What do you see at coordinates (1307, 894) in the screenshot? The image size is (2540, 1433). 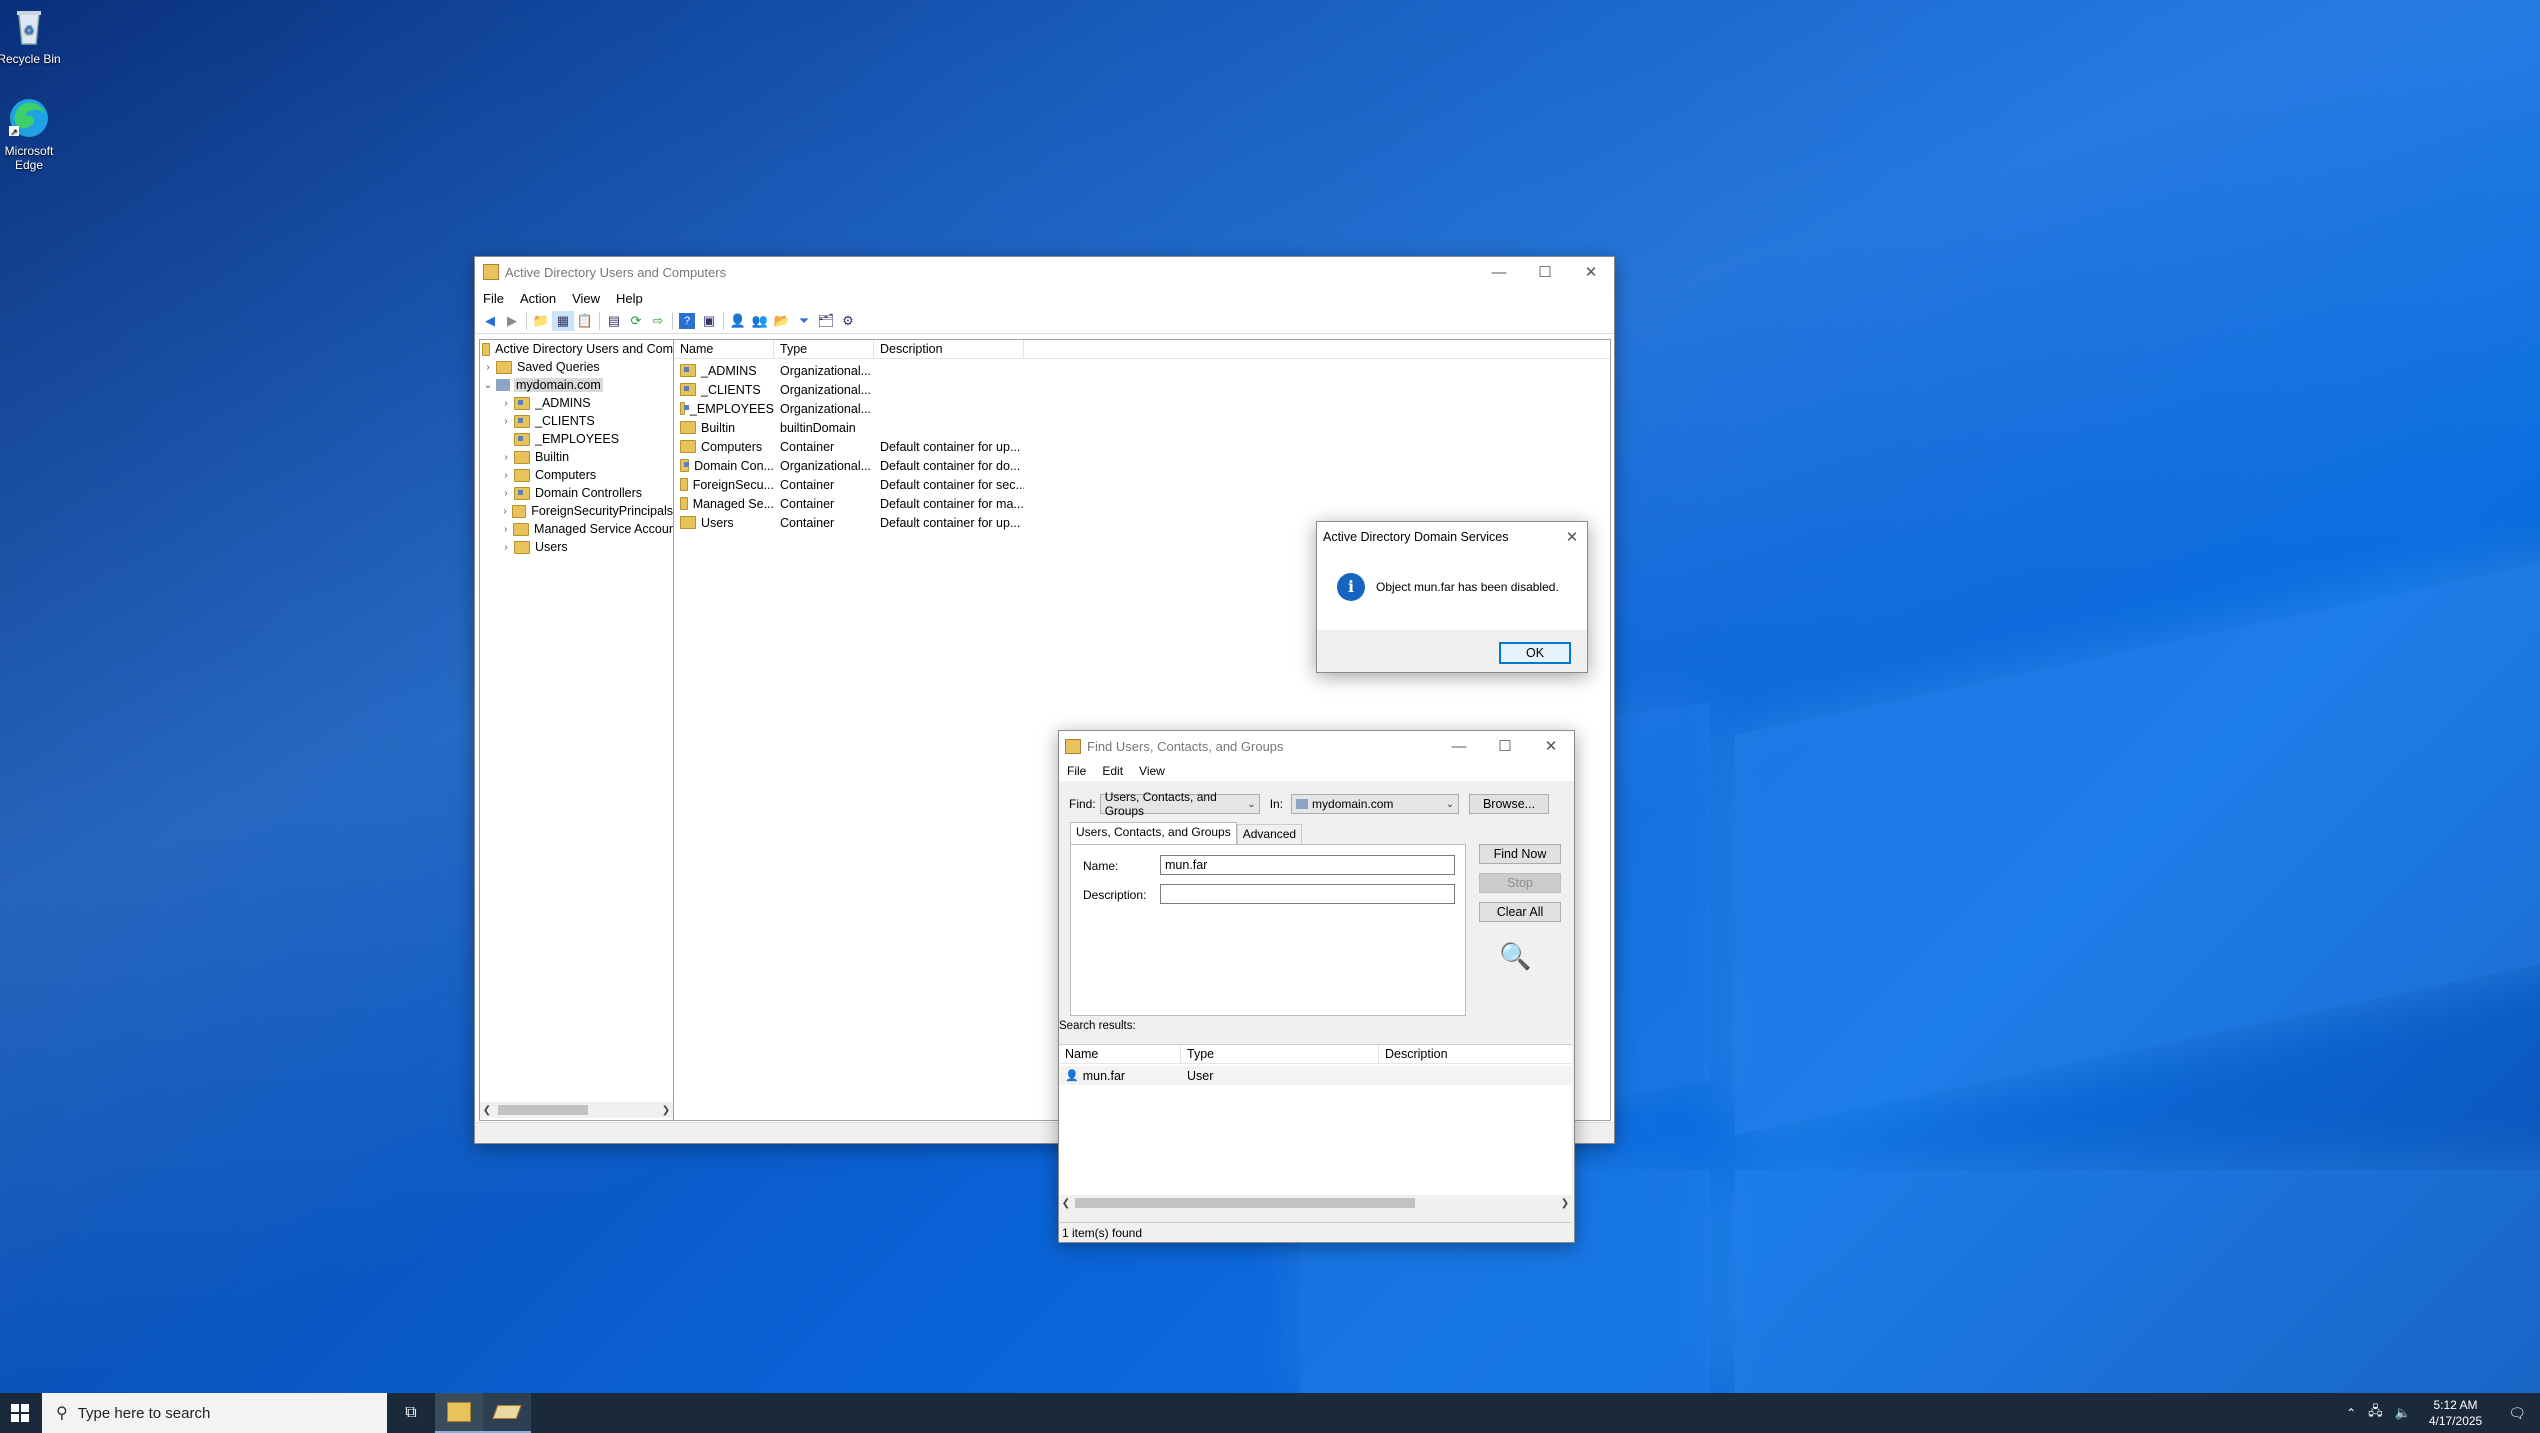 I see `description-field` at bounding box center [1307, 894].